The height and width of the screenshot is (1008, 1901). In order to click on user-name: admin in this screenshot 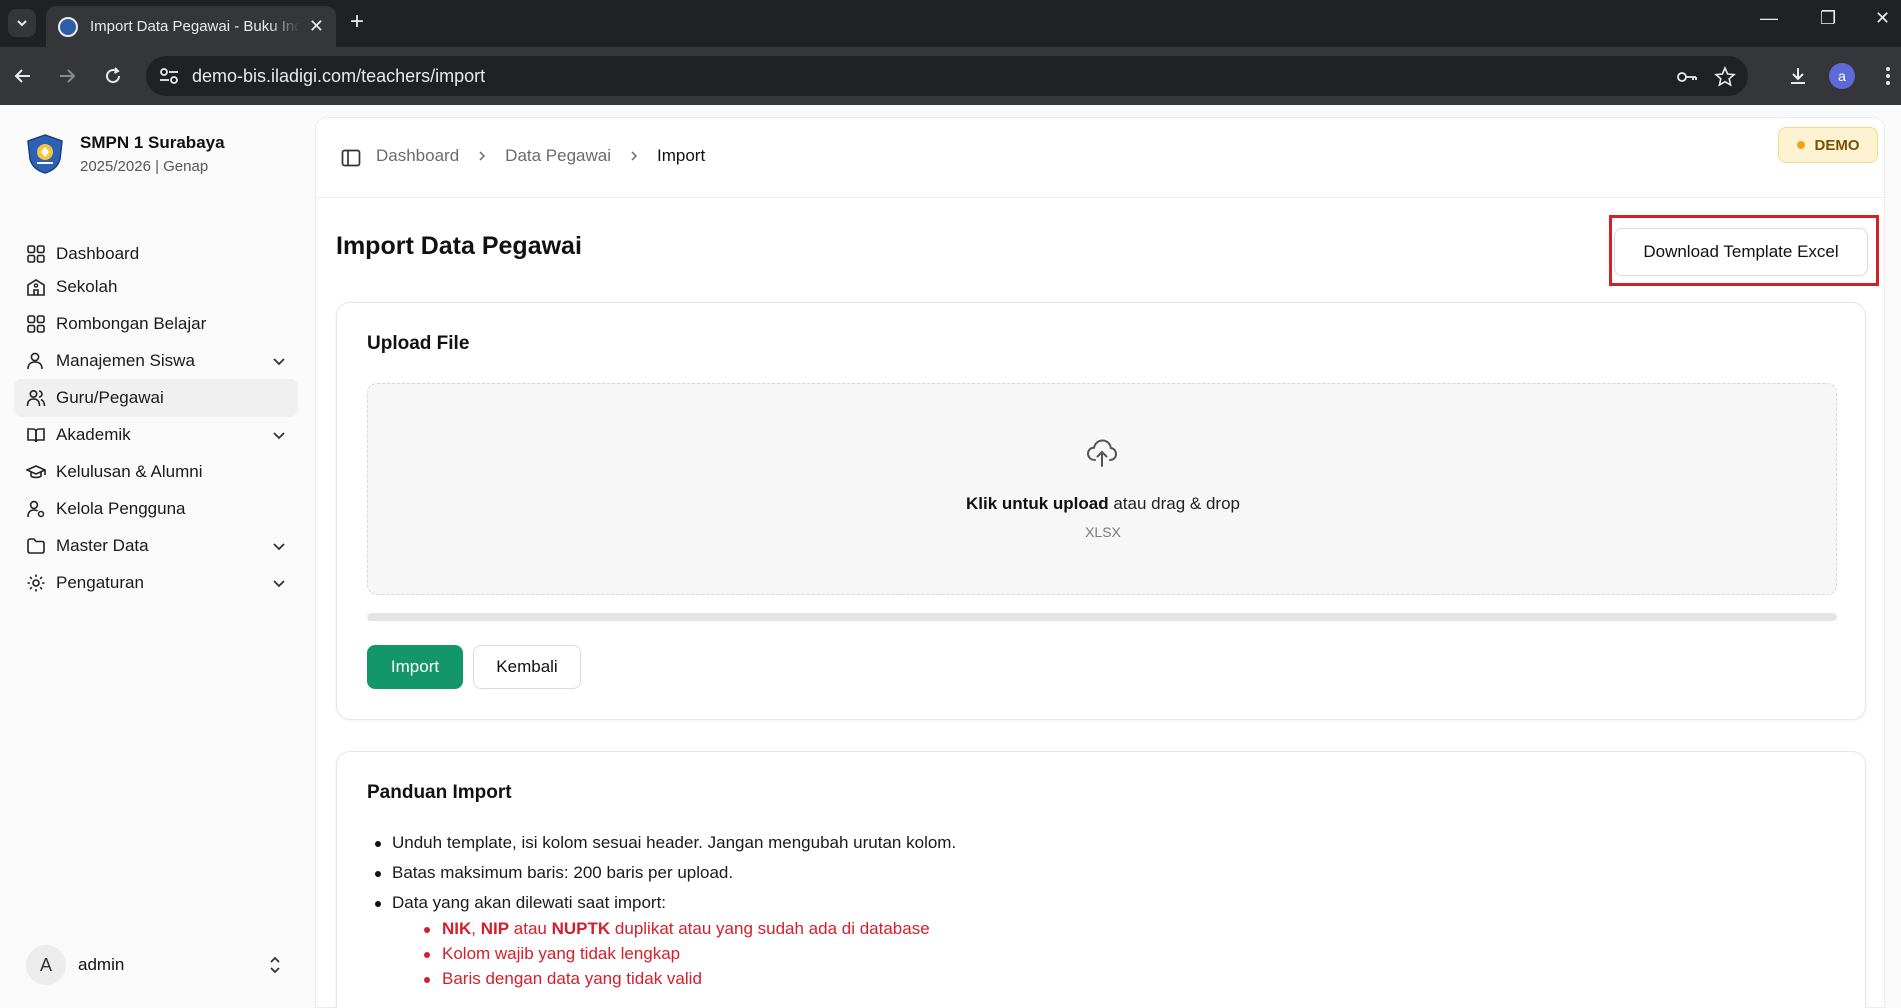, I will do `click(101, 964)`.